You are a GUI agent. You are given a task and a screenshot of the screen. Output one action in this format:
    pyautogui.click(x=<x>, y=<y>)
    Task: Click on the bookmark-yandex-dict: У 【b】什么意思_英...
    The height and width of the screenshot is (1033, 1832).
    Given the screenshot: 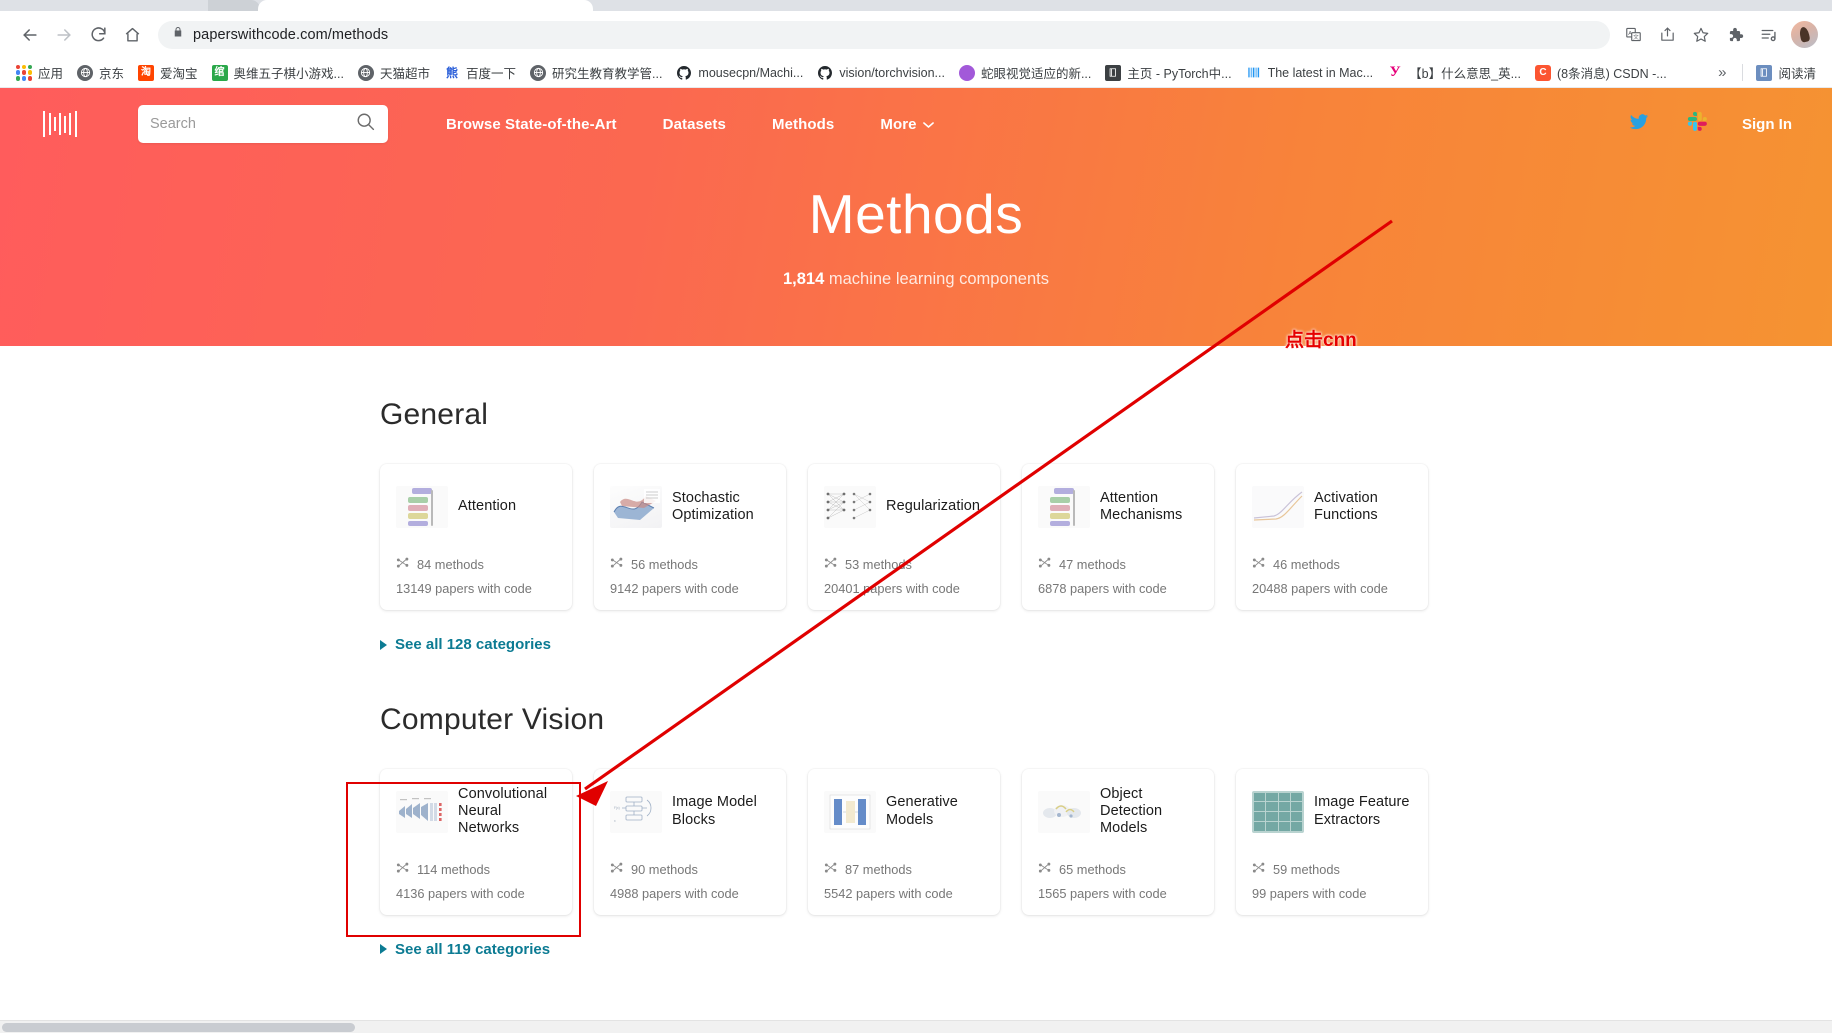 What is the action you would take?
    pyautogui.click(x=1454, y=72)
    